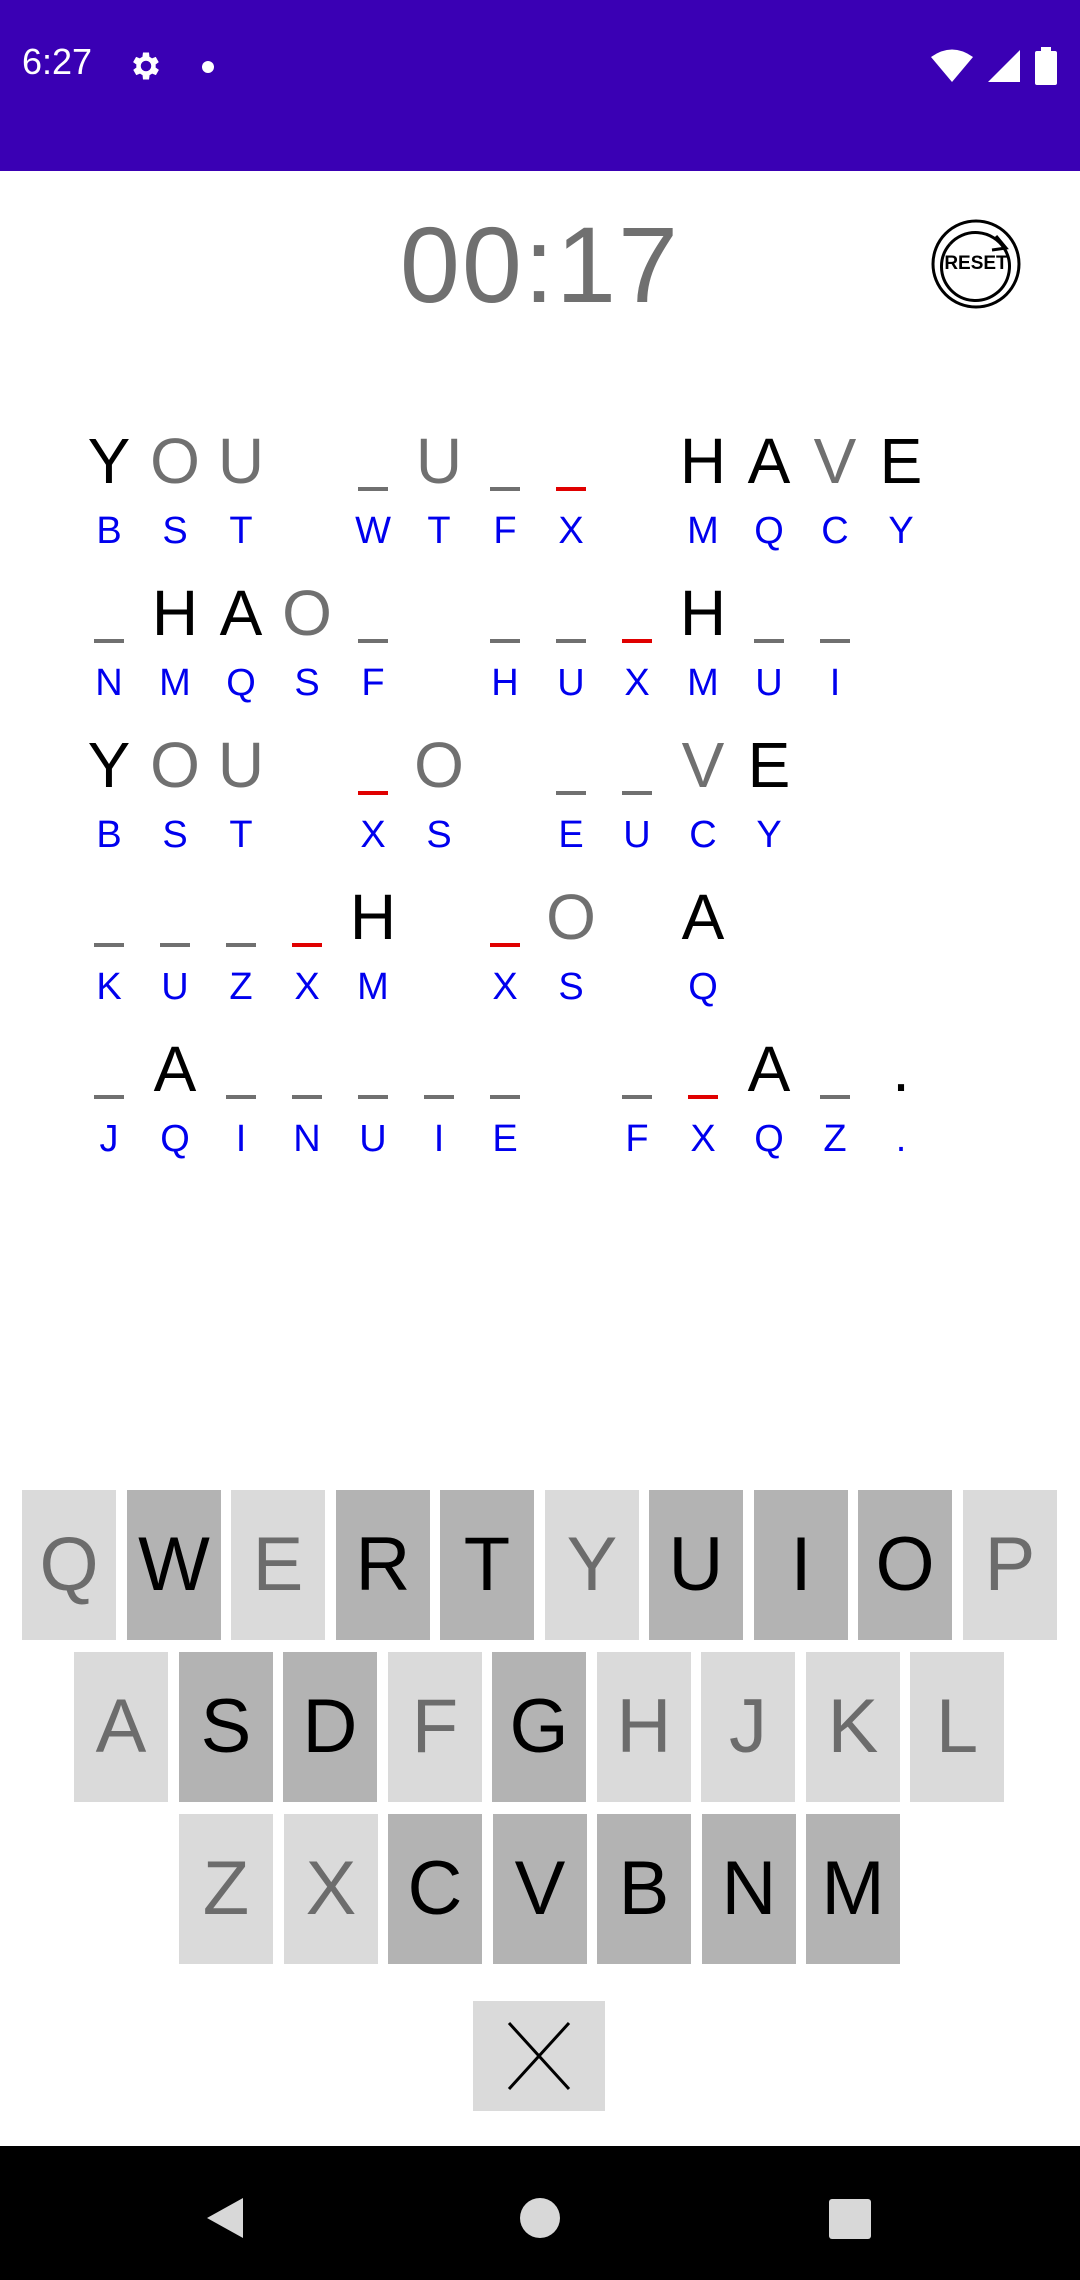 Image resolution: width=1080 pixels, height=2280 pixels. What do you see at coordinates (174, 1565) in the screenshot?
I see `key-w: W` at bounding box center [174, 1565].